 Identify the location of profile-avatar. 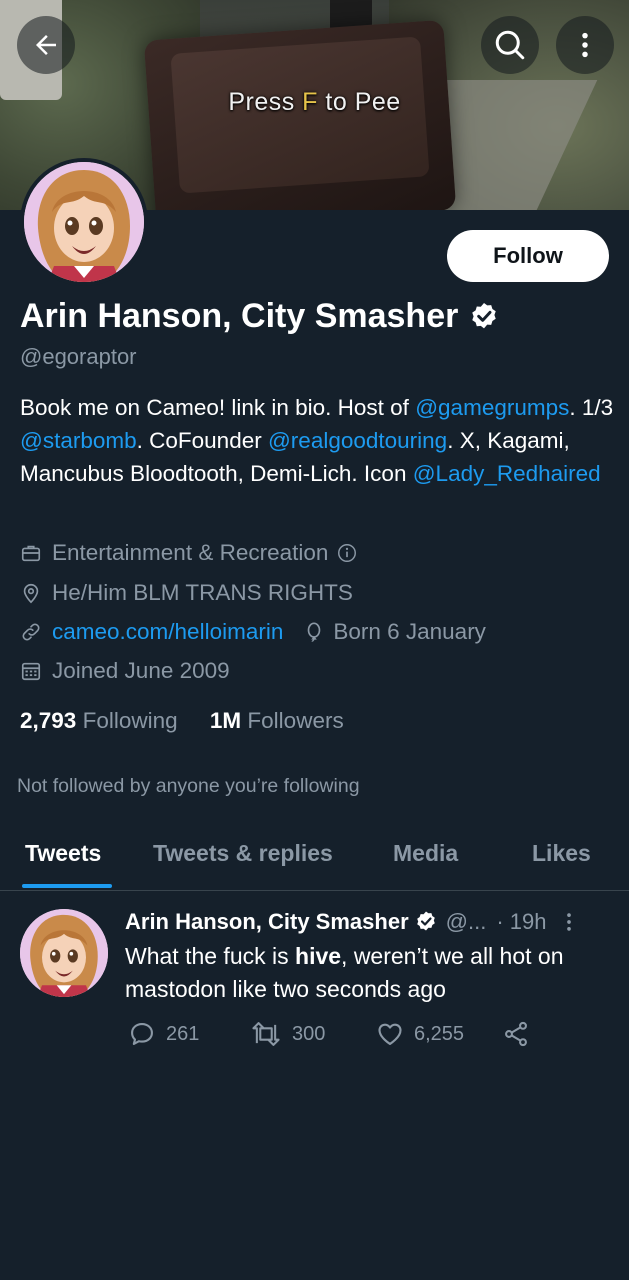
(84, 222).